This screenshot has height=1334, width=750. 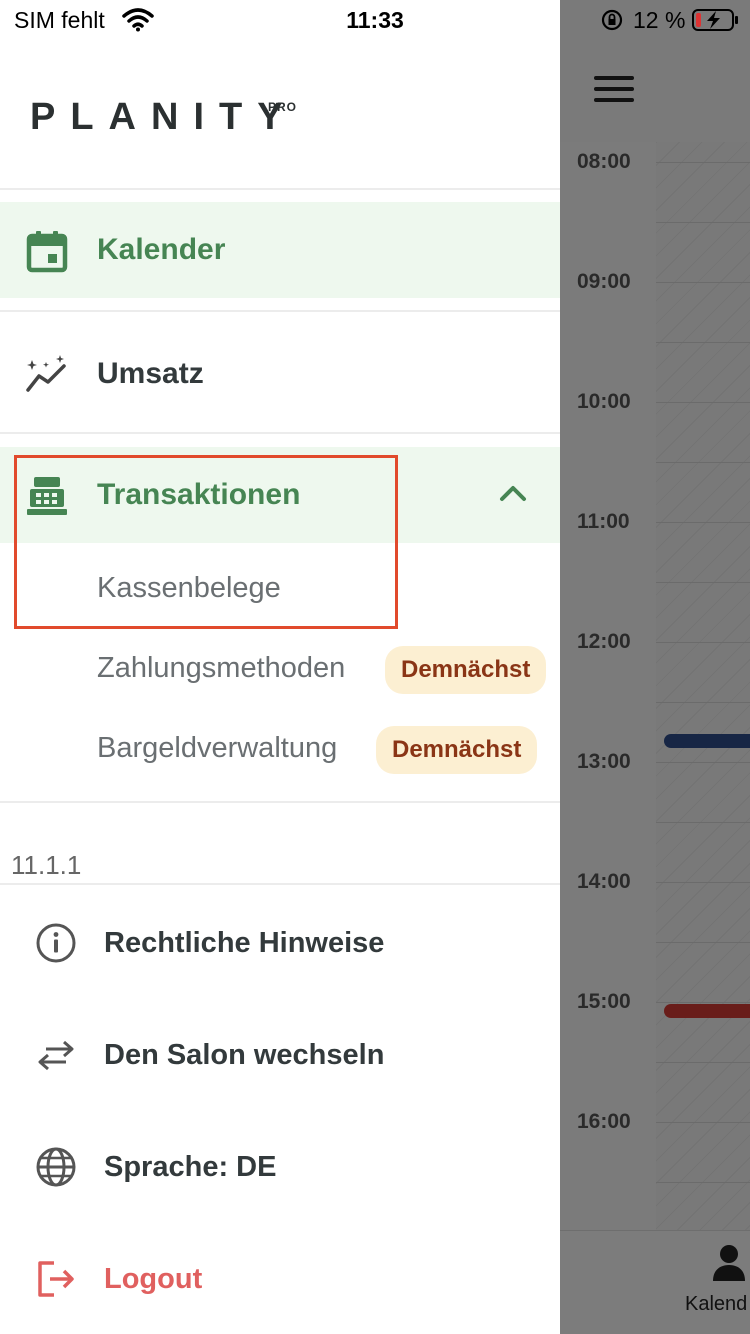 What do you see at coordinates (190, 1167) in the screenshot?
I see `footer-label: Sprache: DE` at bounding box center [190, 1167].